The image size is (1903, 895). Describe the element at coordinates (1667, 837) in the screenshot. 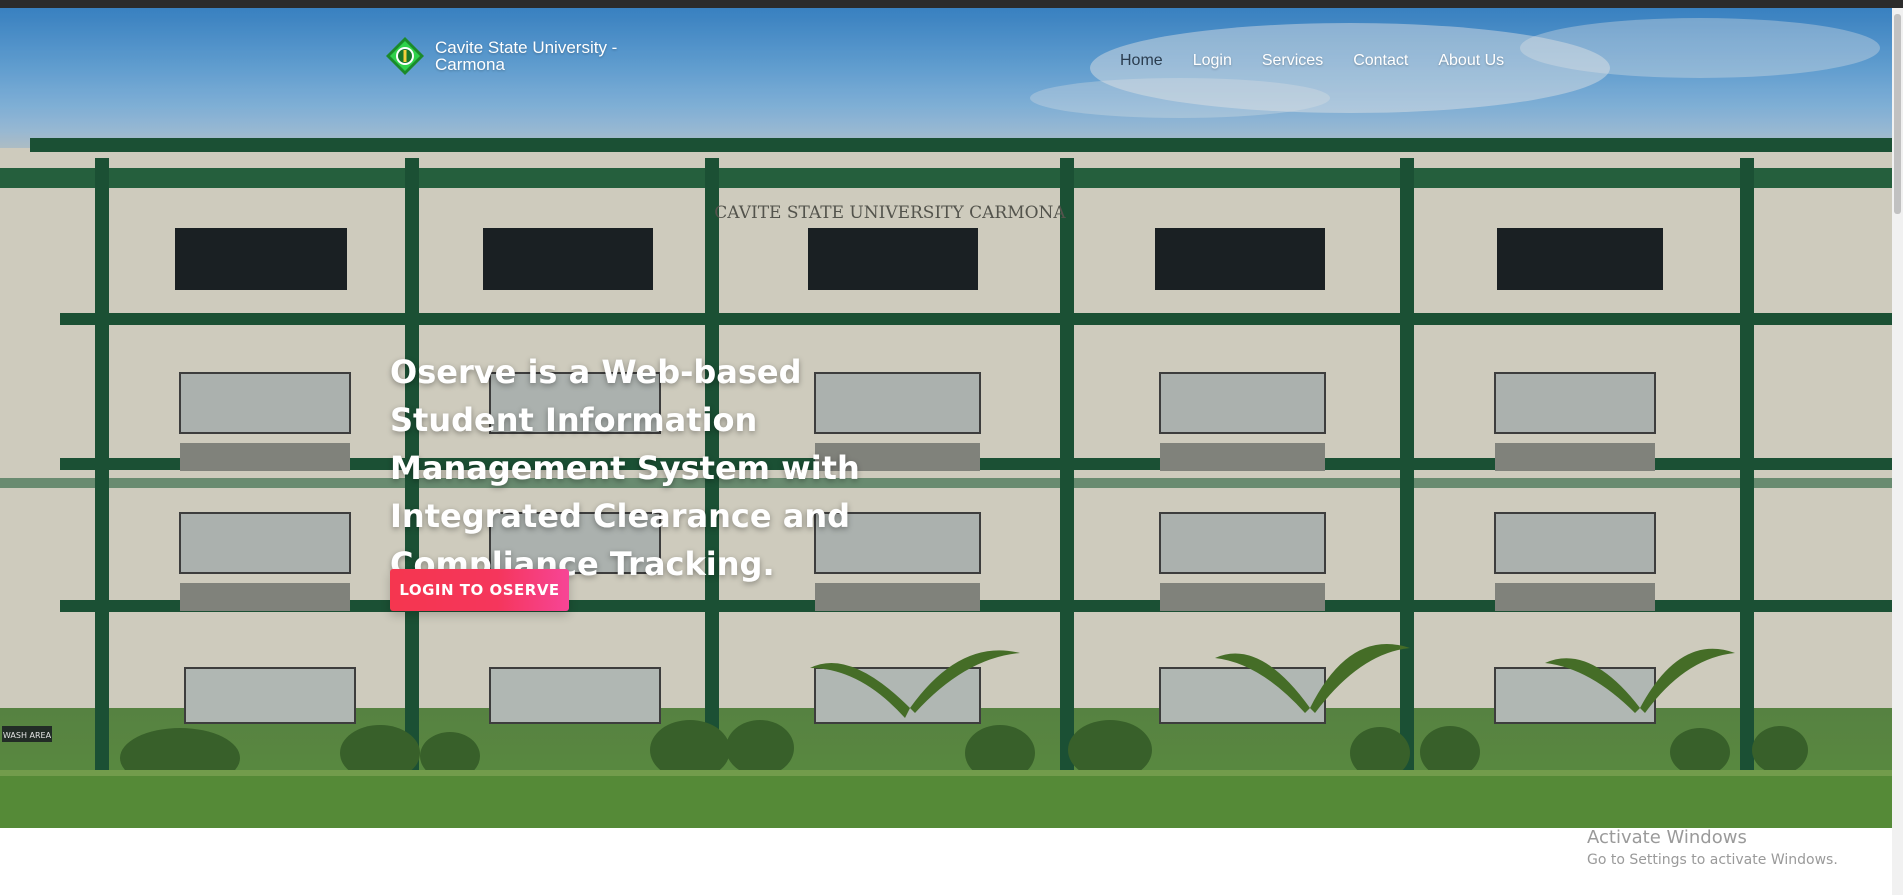

I see `activation-title: Activate Windows` at that location.